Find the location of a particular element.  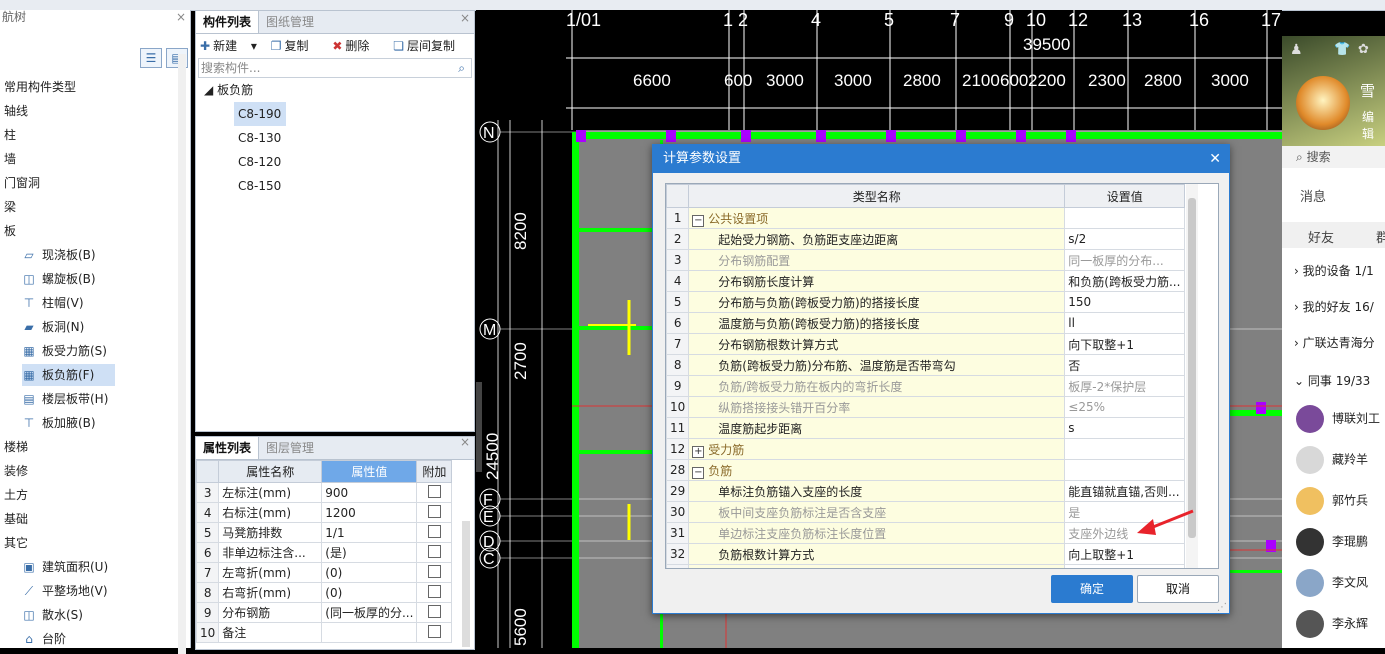

tab-friends: 好友 is located at coordinates (1346, 236).